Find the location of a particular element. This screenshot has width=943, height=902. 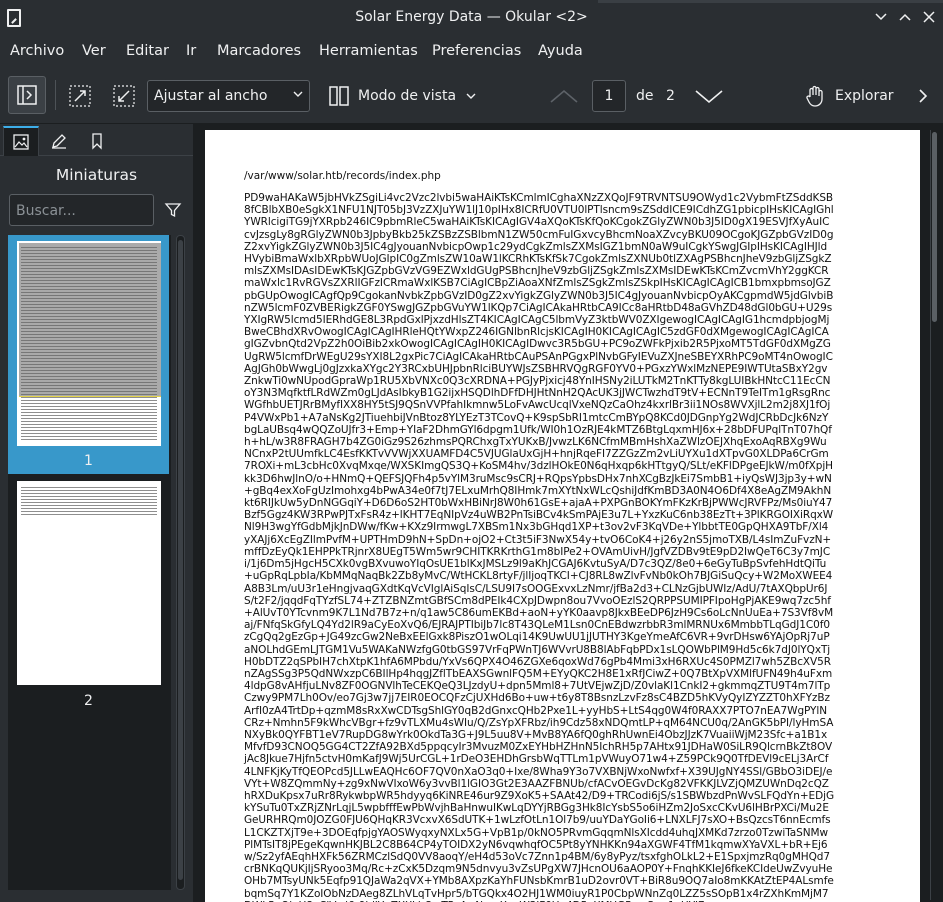

menu-ayuda: Ayuda is located at coordinates (560, 51).